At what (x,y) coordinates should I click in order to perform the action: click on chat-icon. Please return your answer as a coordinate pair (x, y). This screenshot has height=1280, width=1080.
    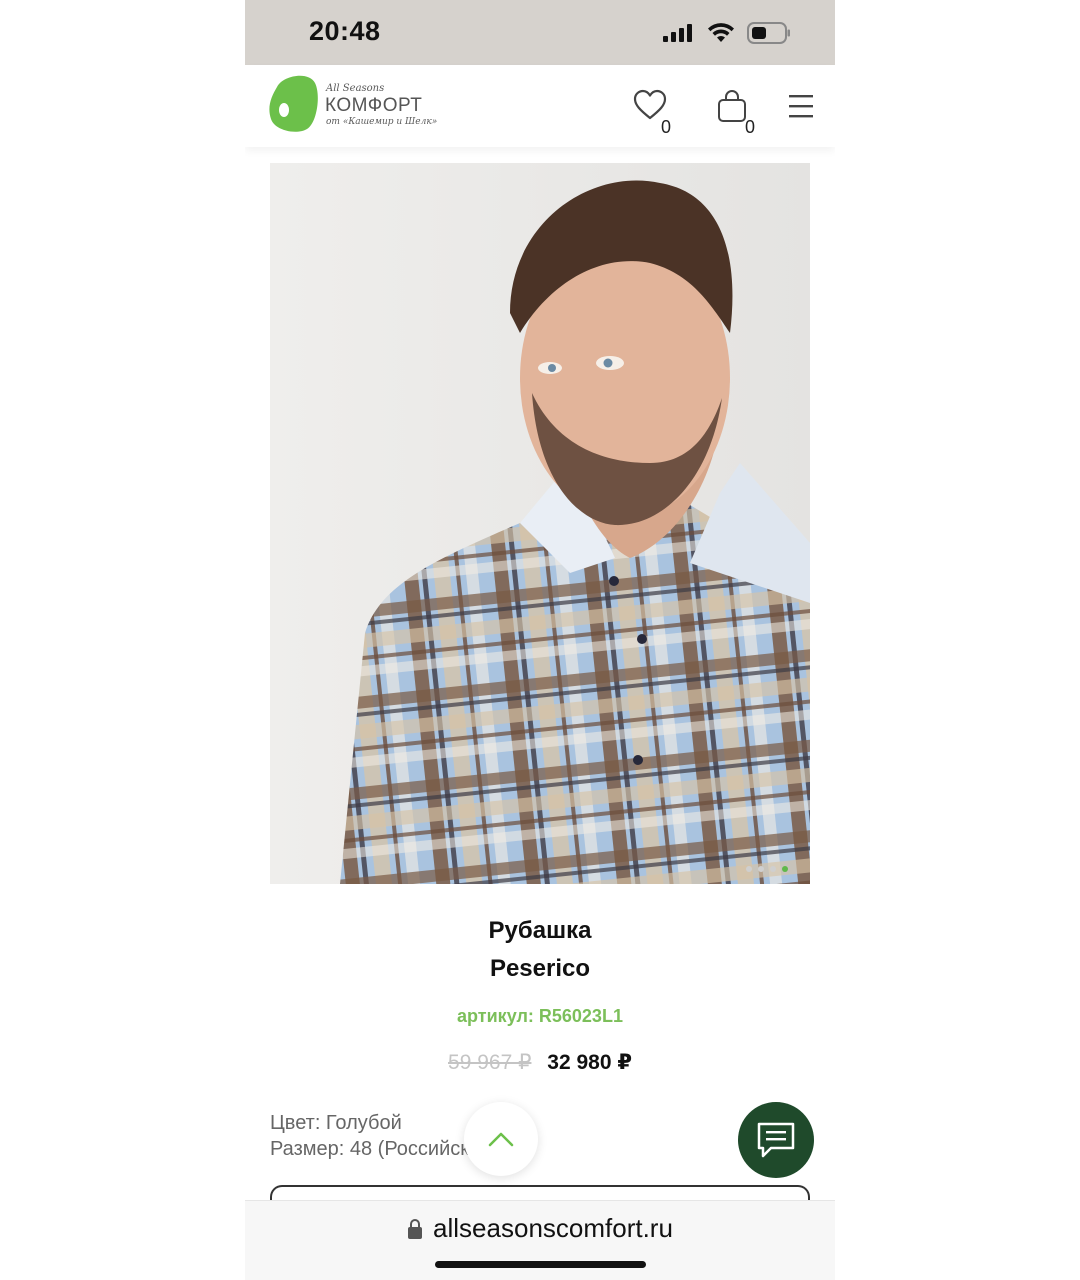
    Looking at the image, I should click on (776, 1140).